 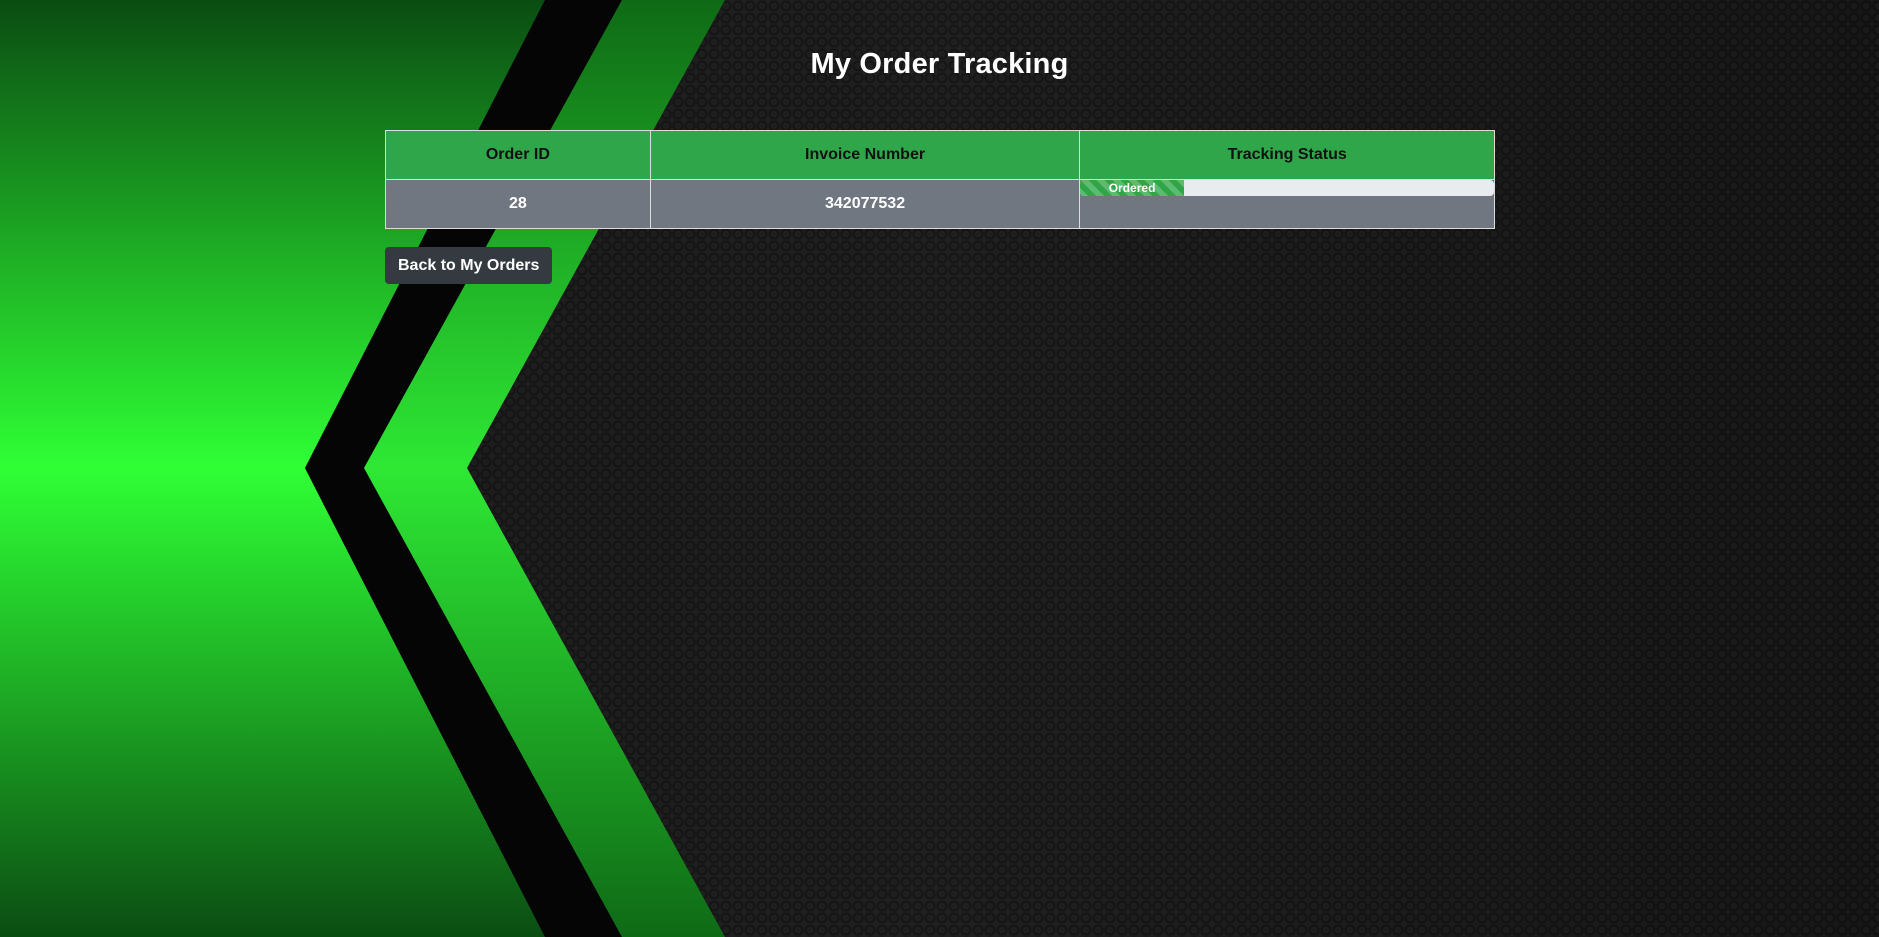 I want to click on tracking-status-cell: Ordered, so click(x=1287, y=204).